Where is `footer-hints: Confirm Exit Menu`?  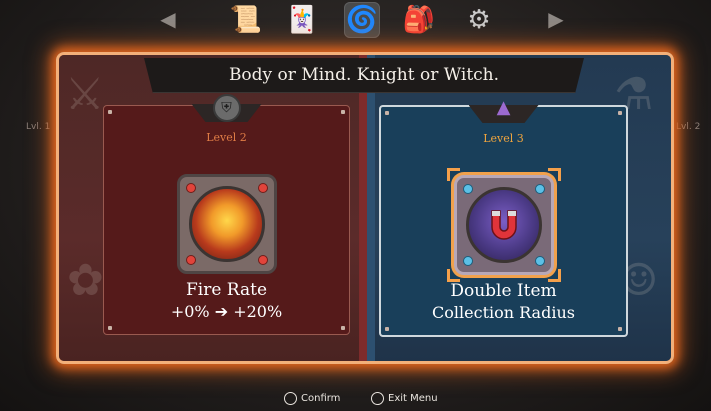
footer-hints: Confirm Exit Menu is located at coordinates (355, 401).